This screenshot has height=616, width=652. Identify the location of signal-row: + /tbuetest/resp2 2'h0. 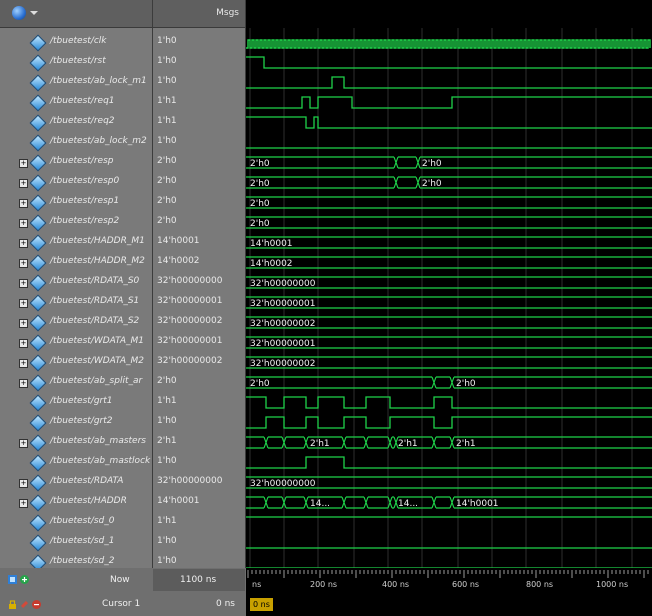
(122, 223).